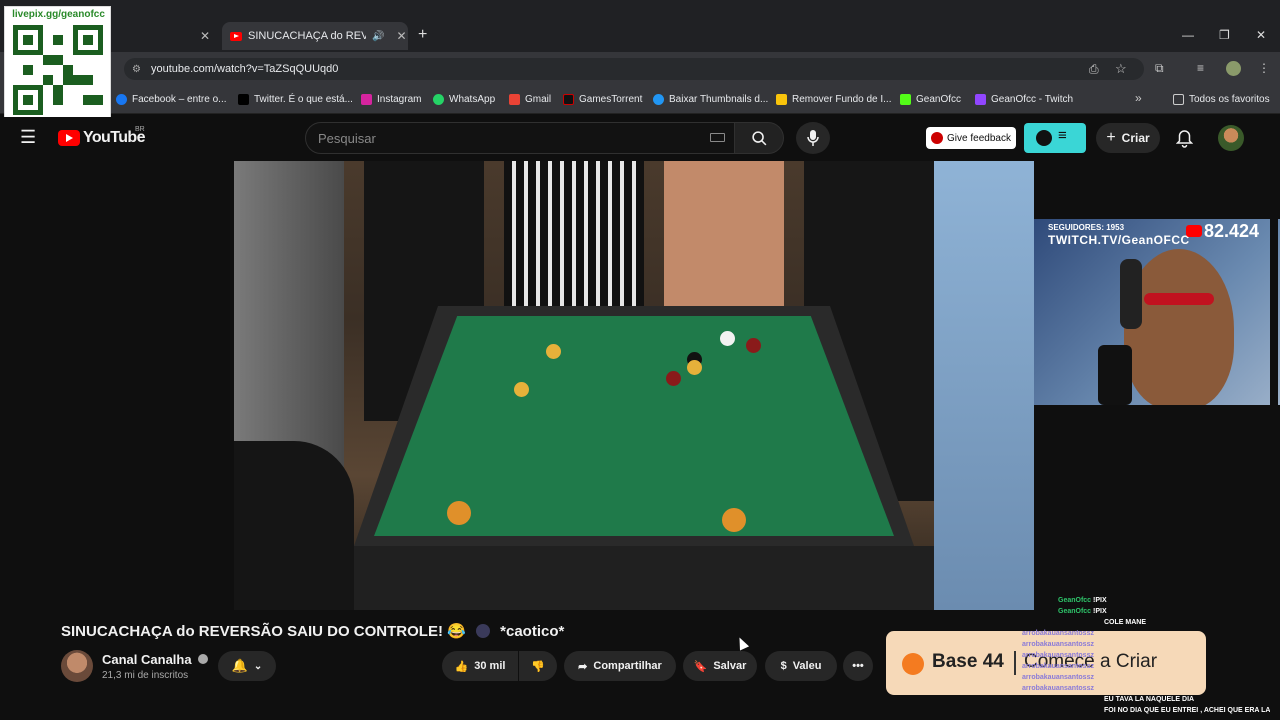 This screenshot has height=720, width=1280. What do you see at coordinates (77, 666) in the screenshot?
I see `channel-avatar` at bounding box center [77, 666].